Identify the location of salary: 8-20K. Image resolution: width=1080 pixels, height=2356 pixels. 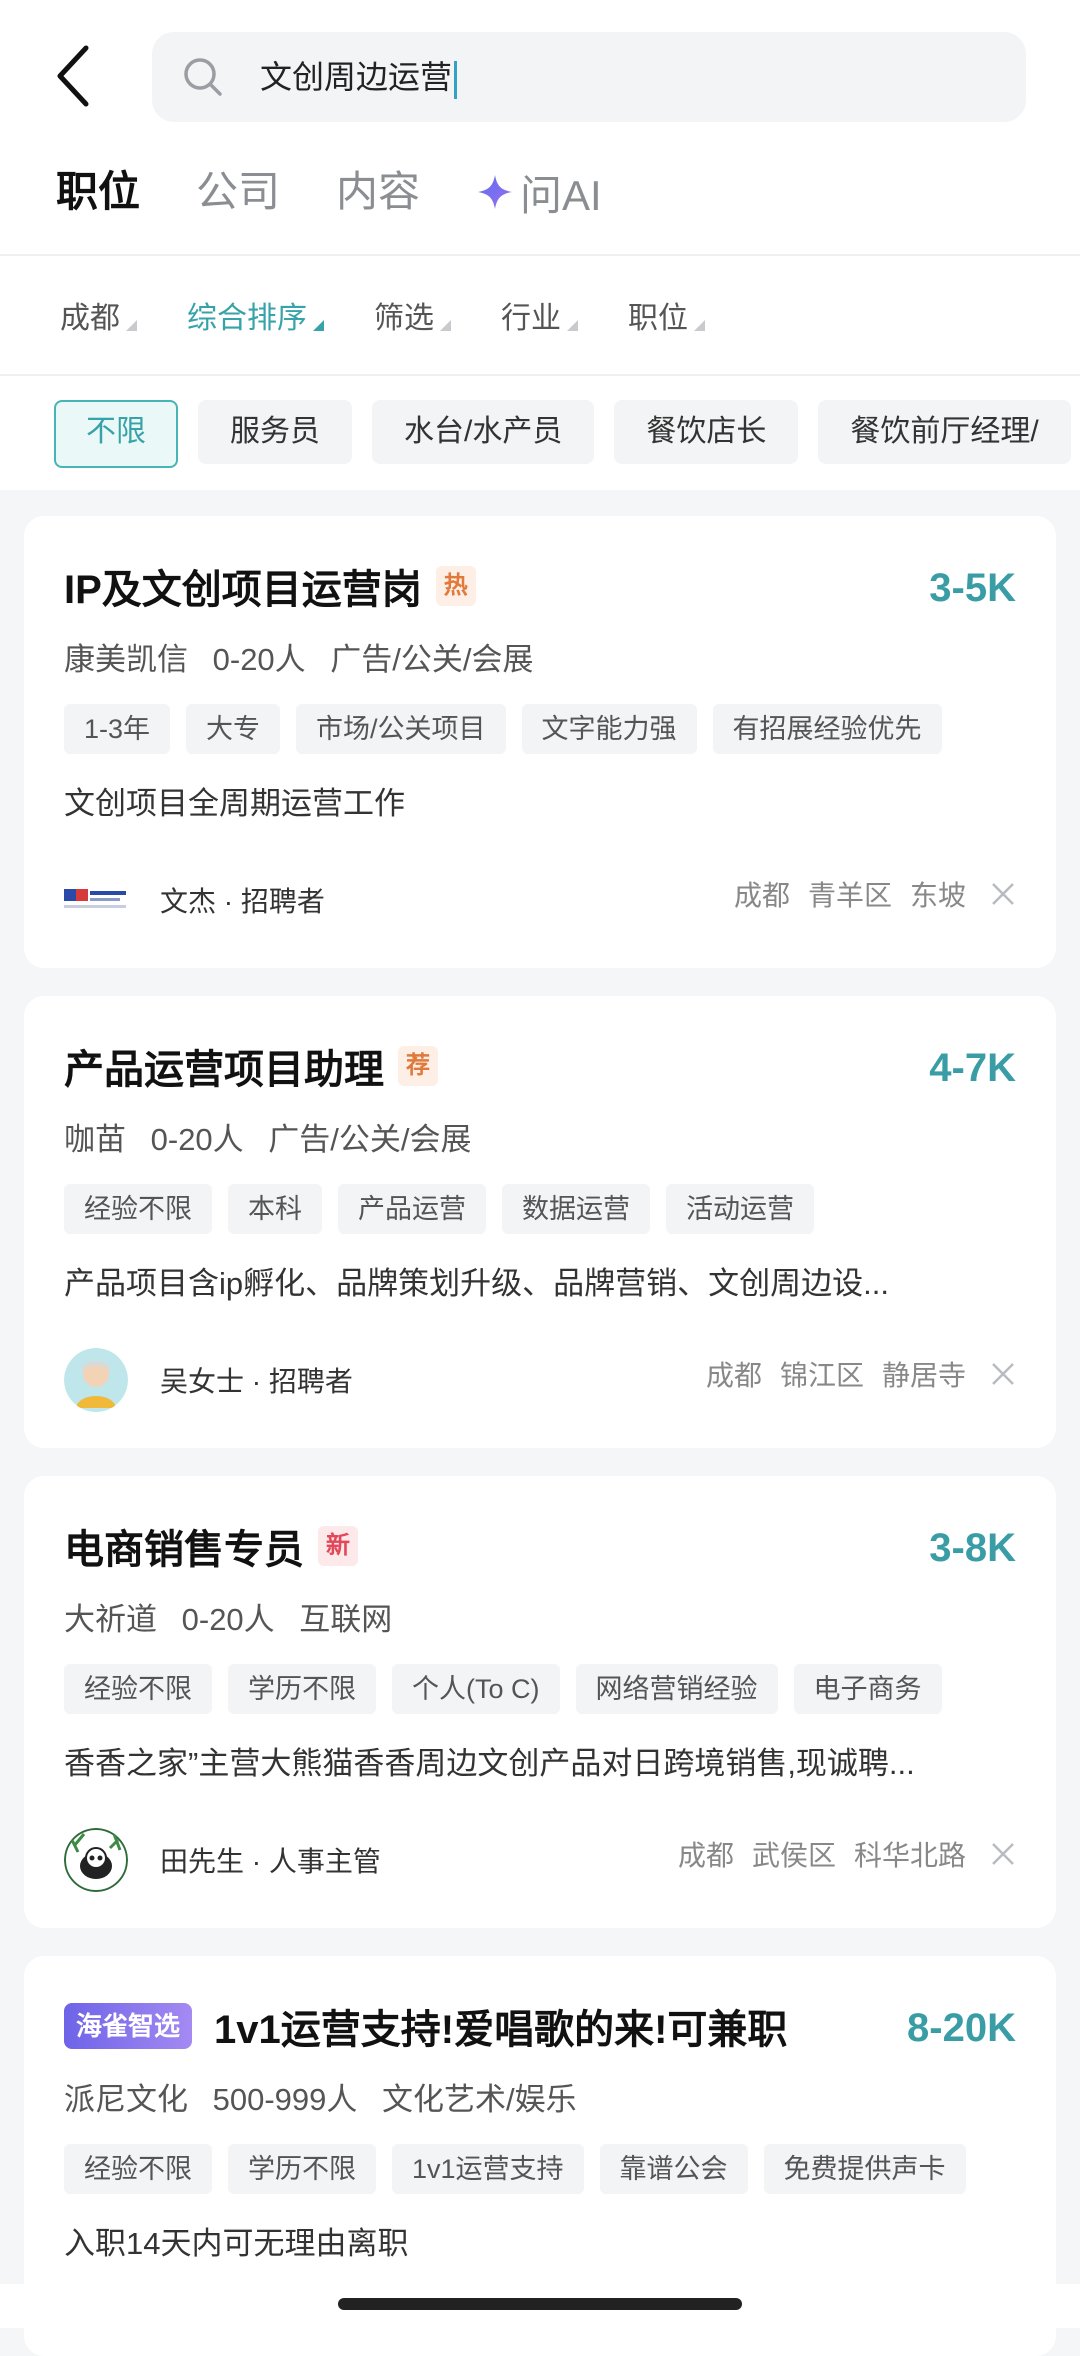
(961, 2028).